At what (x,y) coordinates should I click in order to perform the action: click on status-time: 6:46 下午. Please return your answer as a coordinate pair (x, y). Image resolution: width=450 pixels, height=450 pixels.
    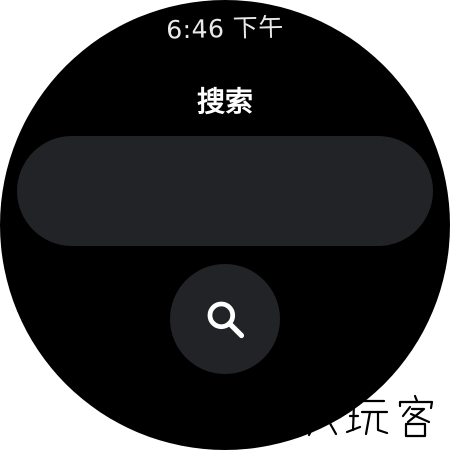
    Looking at the image, I should click on (225, 28).